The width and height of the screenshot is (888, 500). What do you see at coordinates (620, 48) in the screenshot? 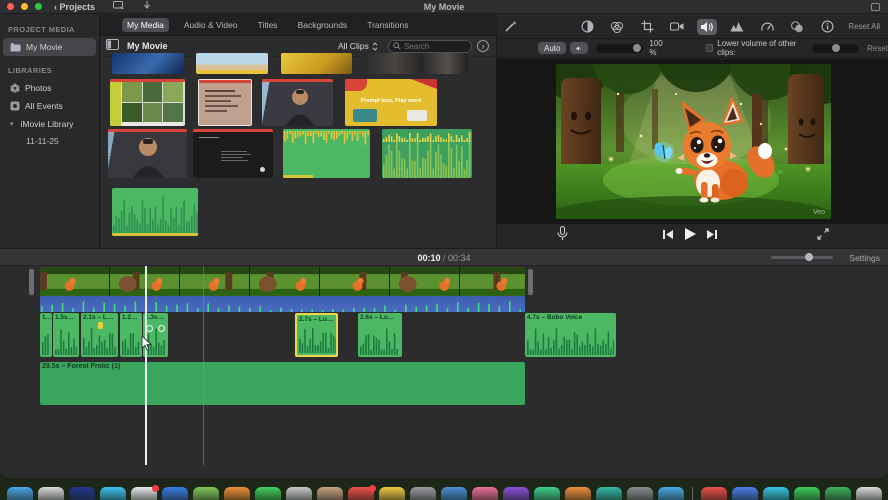
I see `volume-slider` at bounding box center [620, 48].